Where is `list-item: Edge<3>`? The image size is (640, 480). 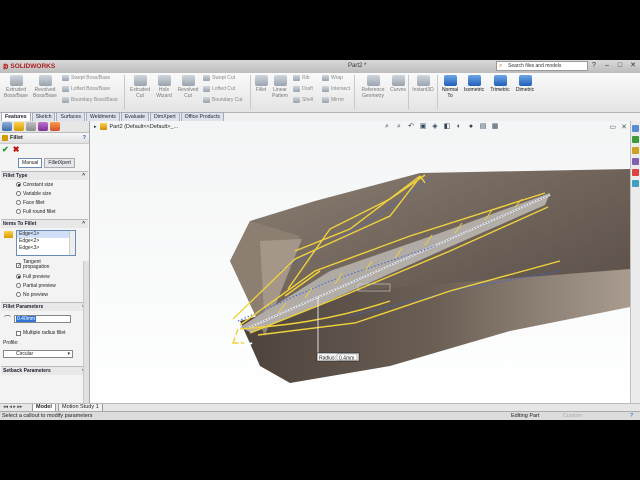 list-item: Edge<3> is located at coordinates (46, 248).